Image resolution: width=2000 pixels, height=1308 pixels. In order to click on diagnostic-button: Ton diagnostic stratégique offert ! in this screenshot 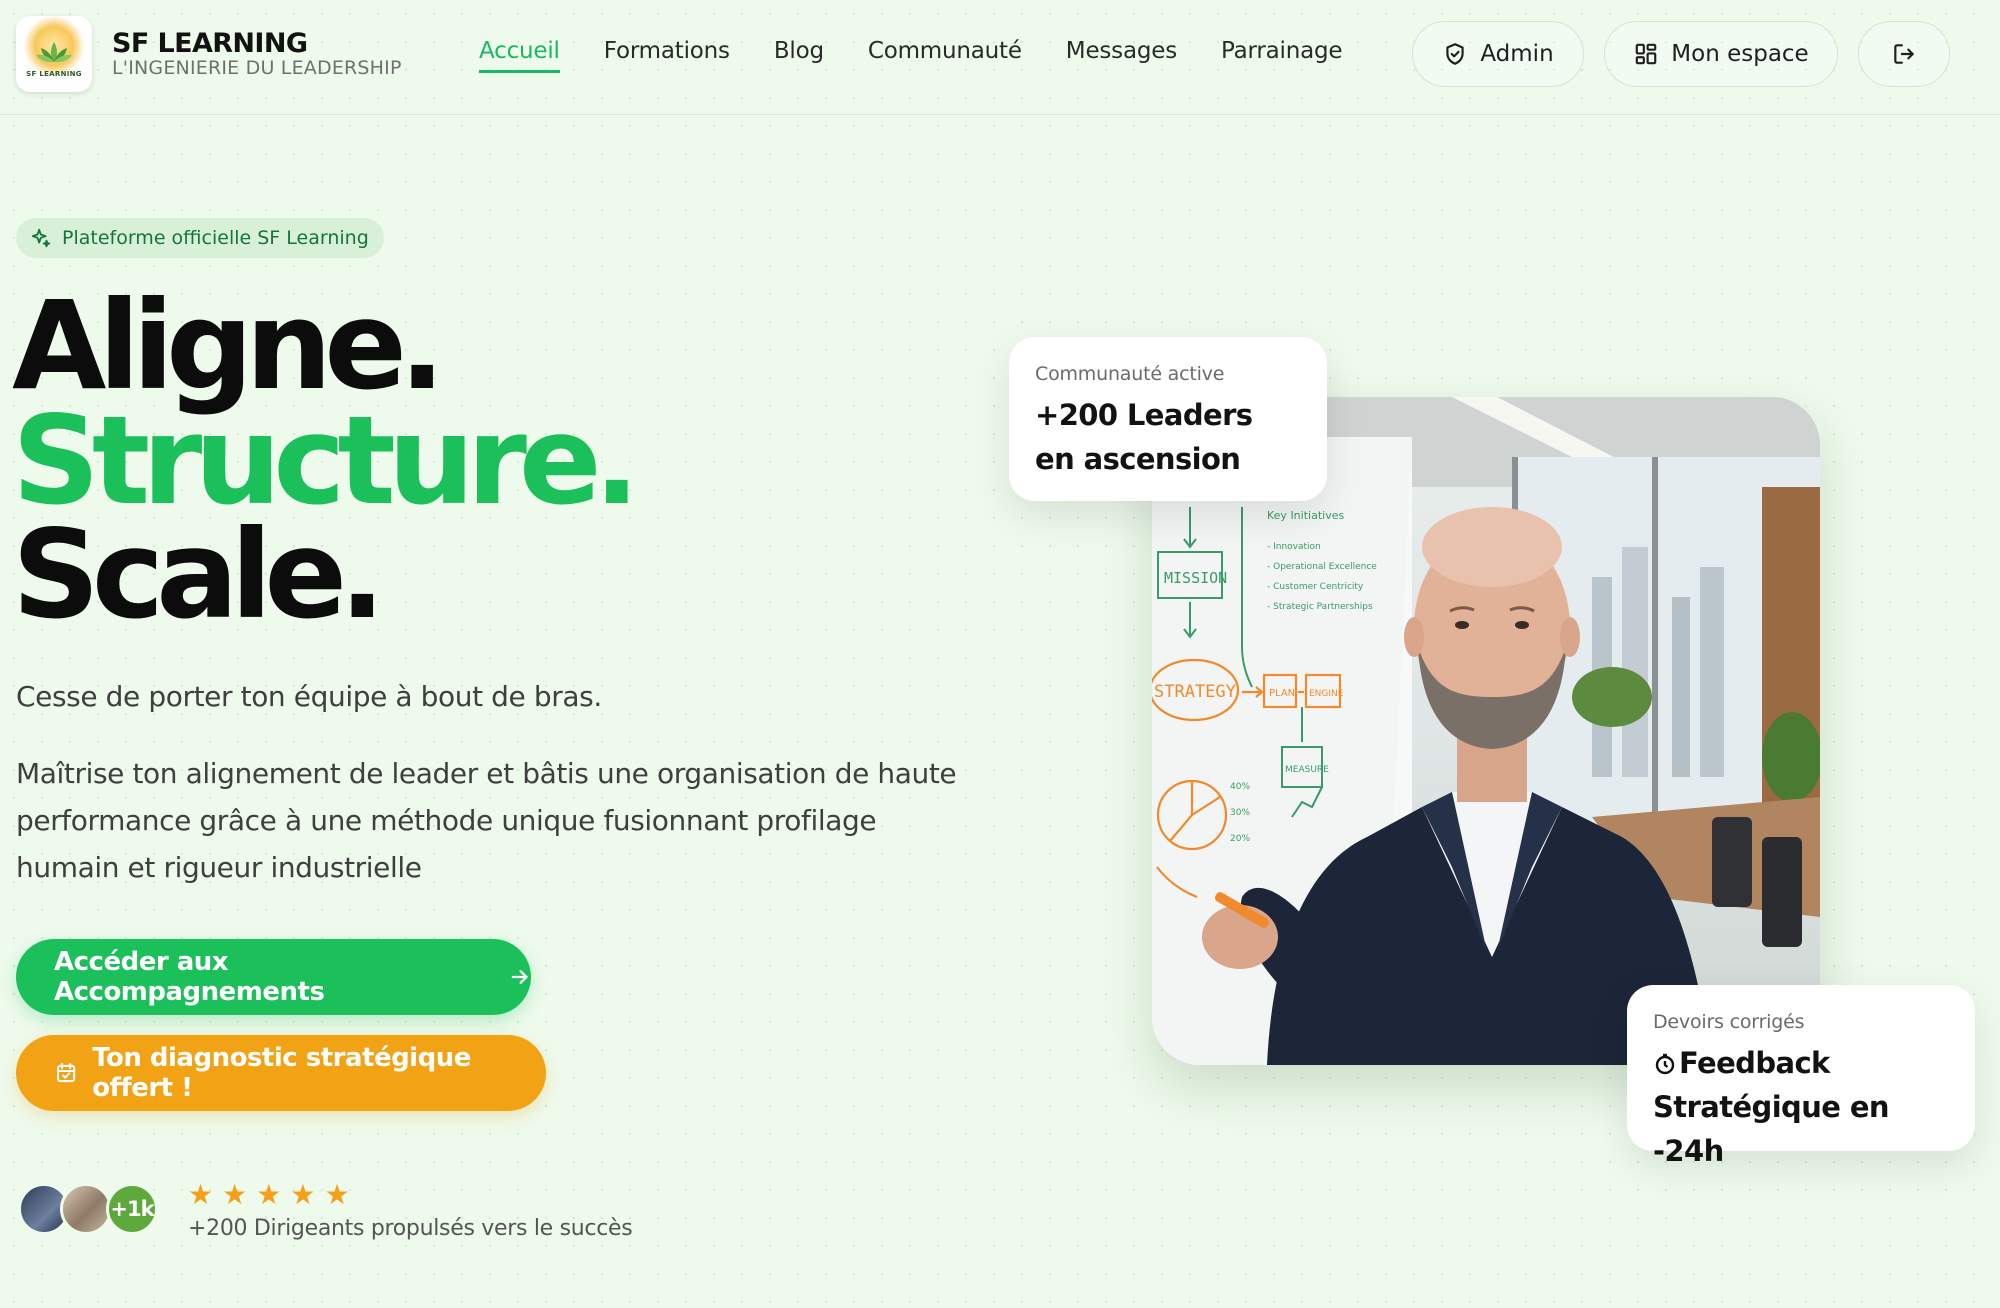, I will do `click(281, 1073)`.